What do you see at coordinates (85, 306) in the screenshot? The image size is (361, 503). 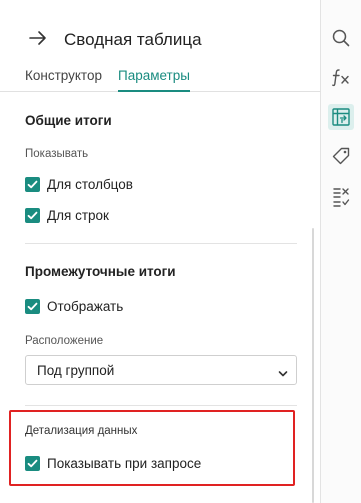 I see `checkbox-label: Отображать` at bounding box center [85, 306].